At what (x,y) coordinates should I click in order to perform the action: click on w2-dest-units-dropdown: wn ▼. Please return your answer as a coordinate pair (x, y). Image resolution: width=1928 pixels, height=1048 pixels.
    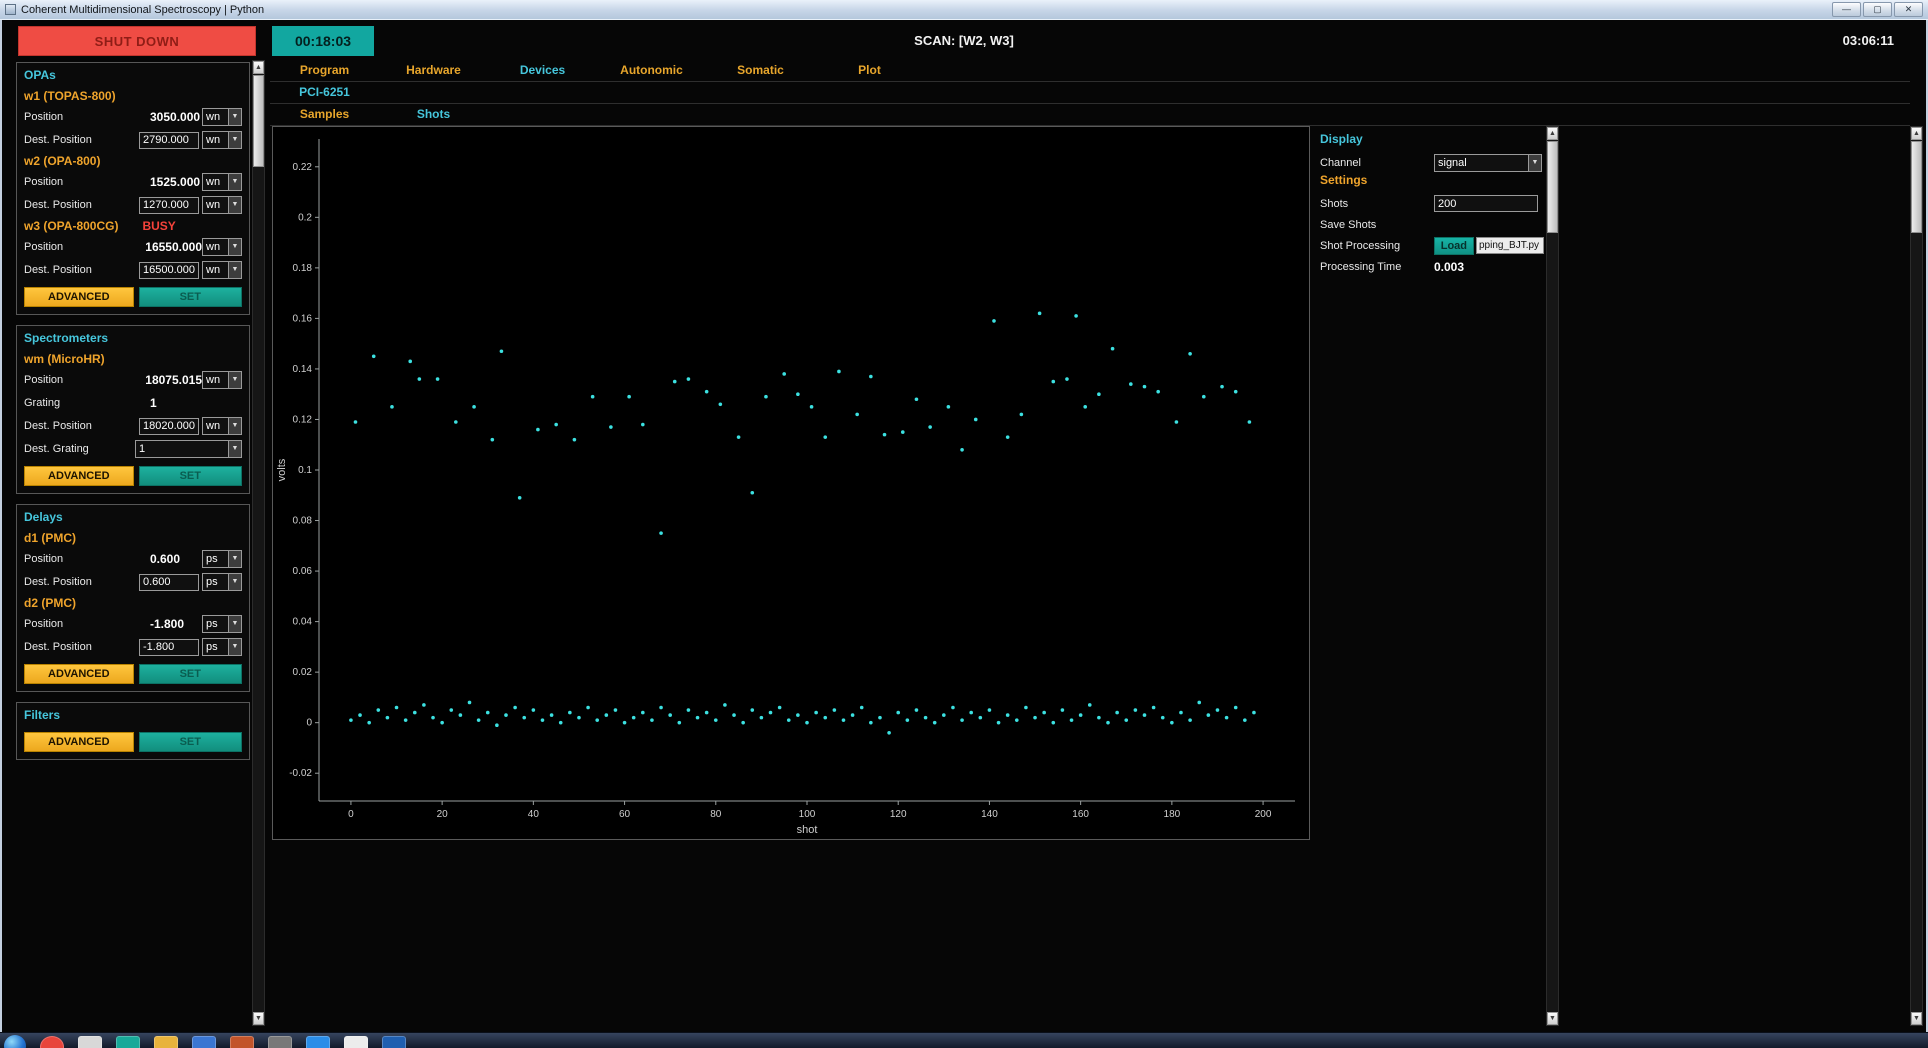
    Looking at the image, I should click on (222, 205).